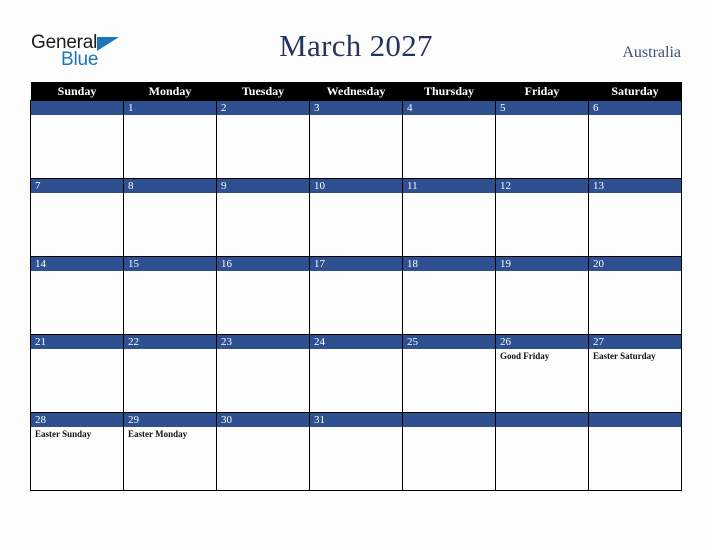 This screenshot has width=712, height=550. What do you see at coordinates (170, 139) in the screenshot?
I see `calendar-day-cell: 1` at bounding box center [170, 139].